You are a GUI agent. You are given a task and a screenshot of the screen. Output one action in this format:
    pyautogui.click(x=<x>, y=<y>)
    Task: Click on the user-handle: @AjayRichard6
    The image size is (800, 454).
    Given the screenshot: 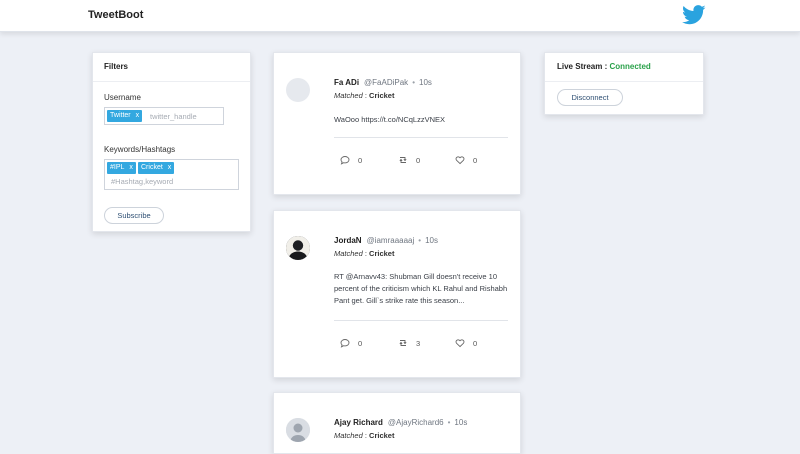 What is the action you would take?
    pyautogui.click(x=416, y=422)
    